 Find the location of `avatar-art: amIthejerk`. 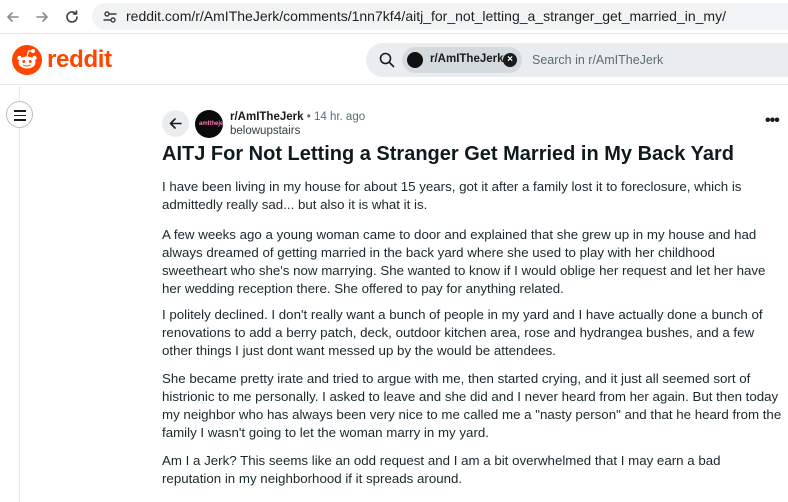

avatar-art: amIthejerk is located at coordinates (211, 124).